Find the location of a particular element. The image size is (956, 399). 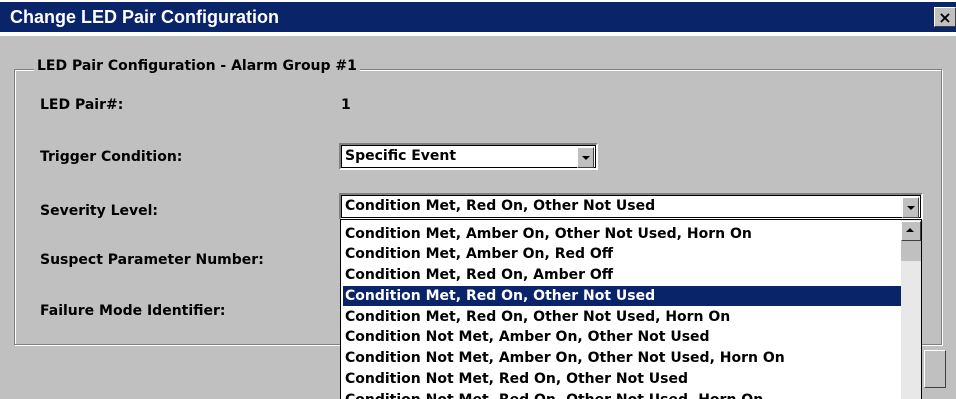

list-item: Condition Met, Amber On, Red Off is located at coordinates (622, 254).